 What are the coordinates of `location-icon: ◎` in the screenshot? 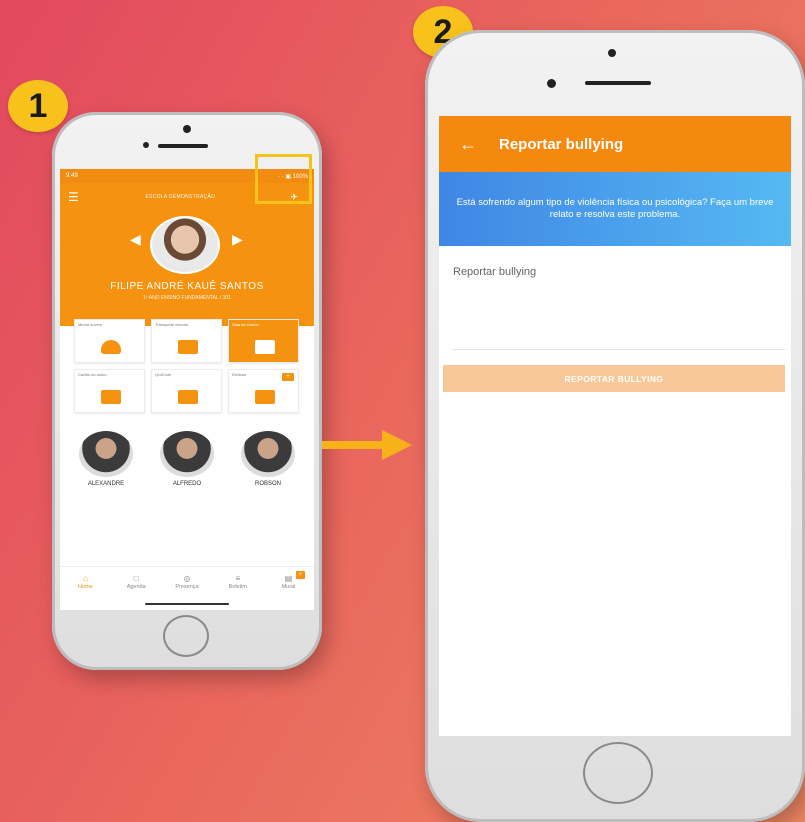 It's located at (187, 578).